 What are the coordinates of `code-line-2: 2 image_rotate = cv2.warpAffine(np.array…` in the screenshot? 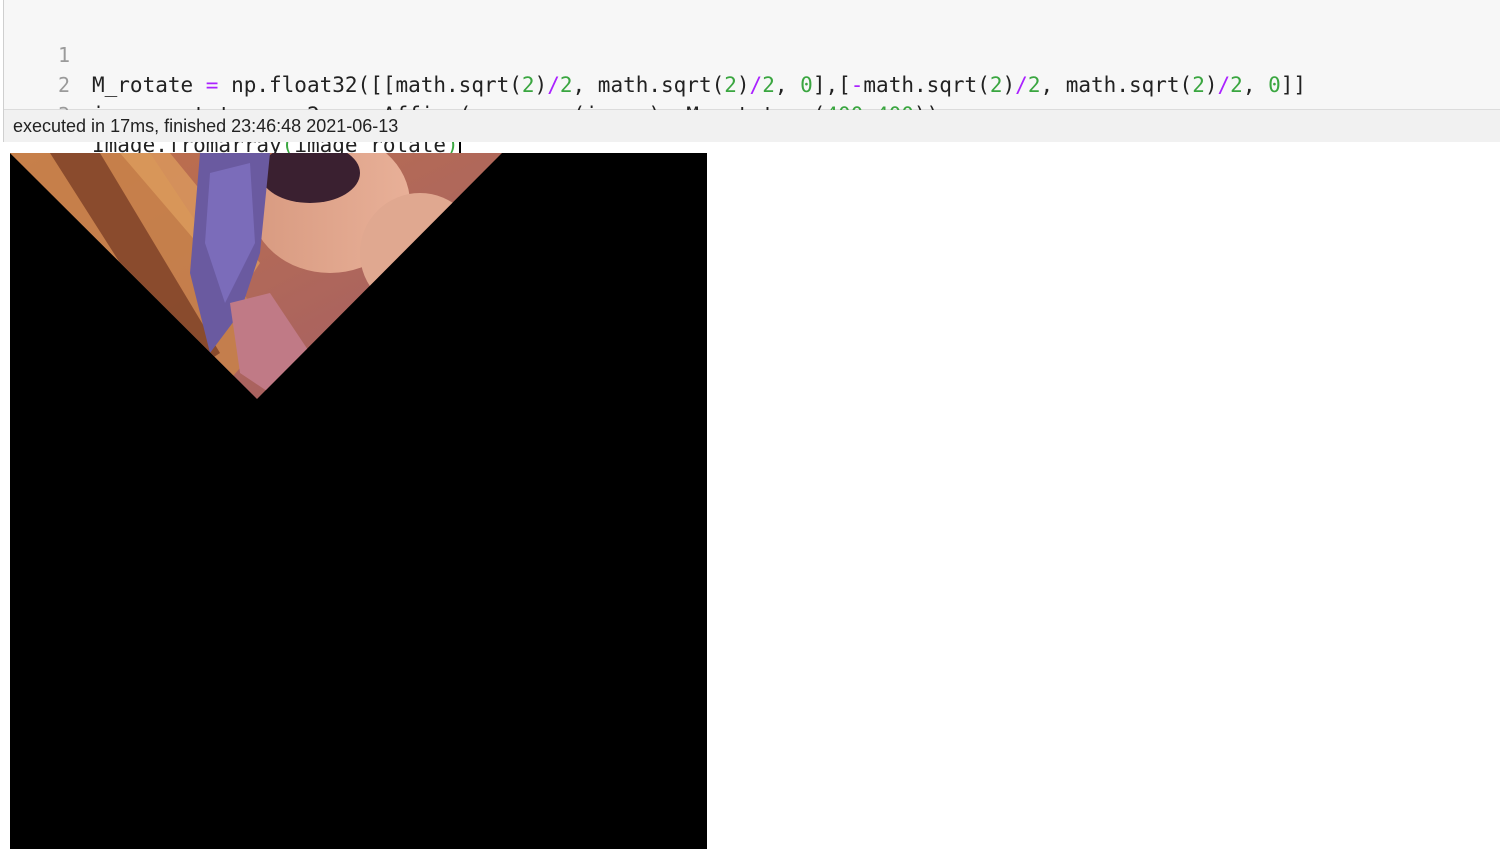 It's located at (752, 83).